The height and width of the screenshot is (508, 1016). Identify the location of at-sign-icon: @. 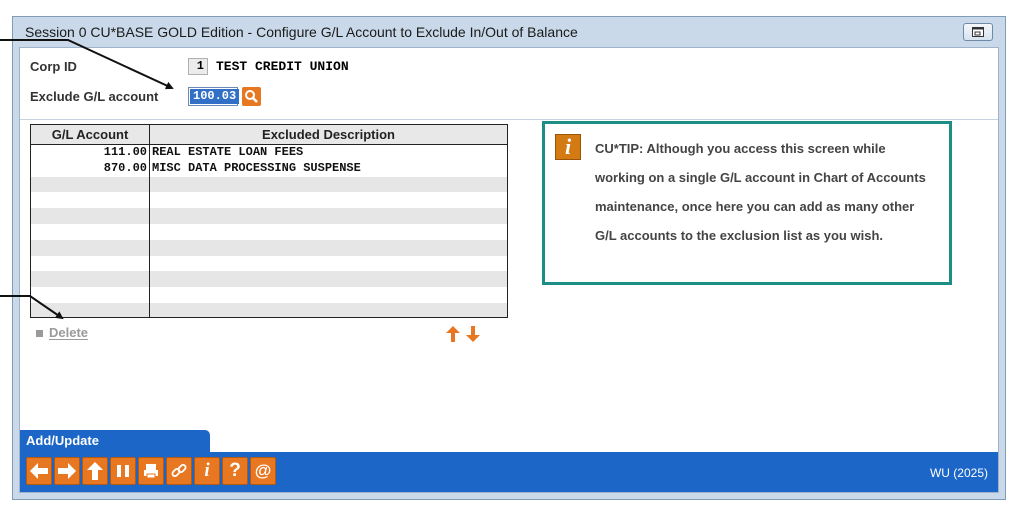
(263, 470).